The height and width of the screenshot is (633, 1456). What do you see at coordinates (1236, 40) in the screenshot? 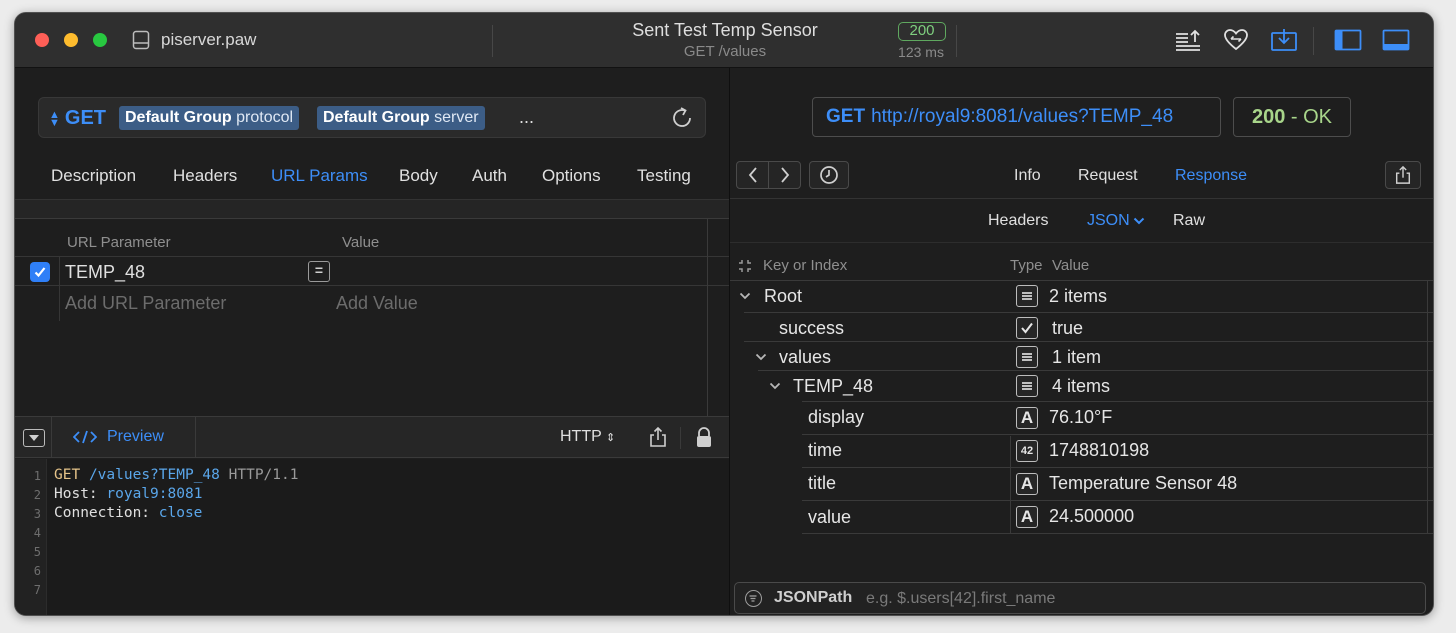
I see `heart-sync-icon` at bounding box center [1236, 40].